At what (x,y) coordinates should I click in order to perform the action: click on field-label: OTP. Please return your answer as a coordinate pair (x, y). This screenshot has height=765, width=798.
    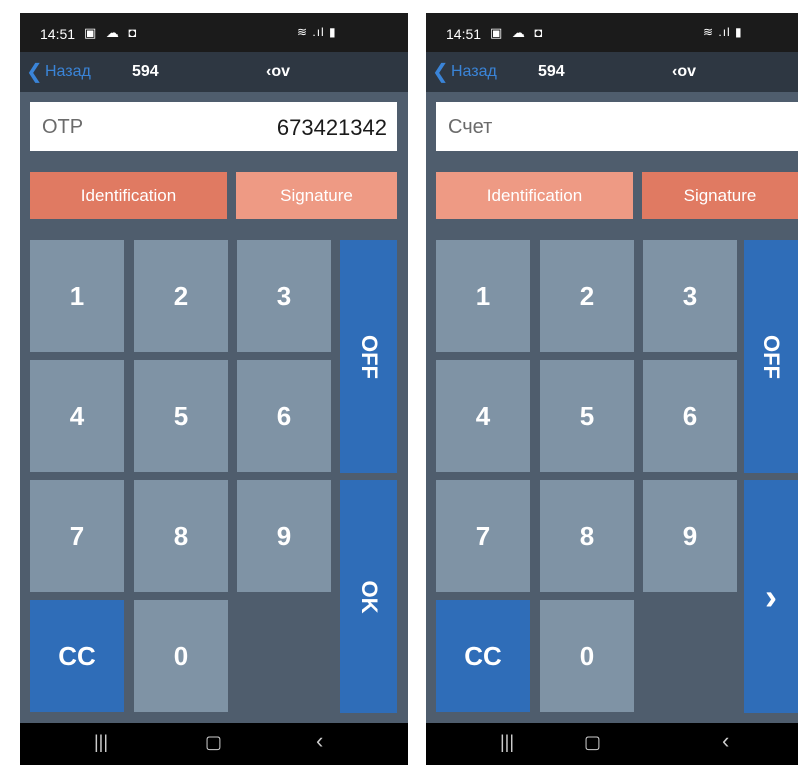
    Looking at the image, I should click on (63, 127).